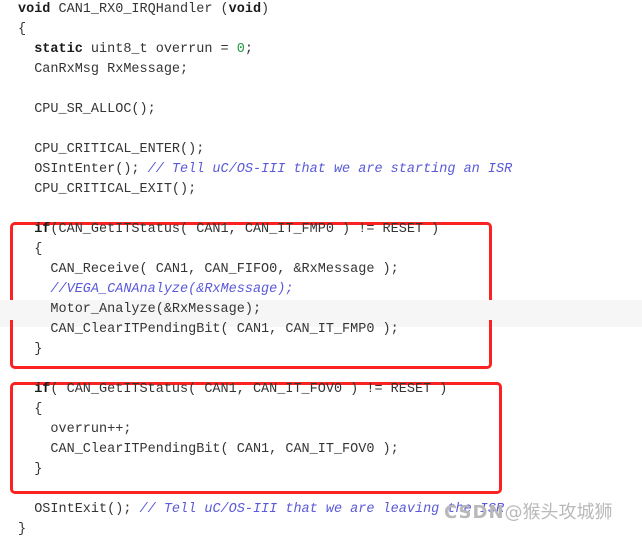 Image resolution: width=642 pixels, height=540 pixels. Describe the element at coordinates (119, 149) in the screenshot. I see `code-text: CPU_CRITICAL_ENTER();` at that location.